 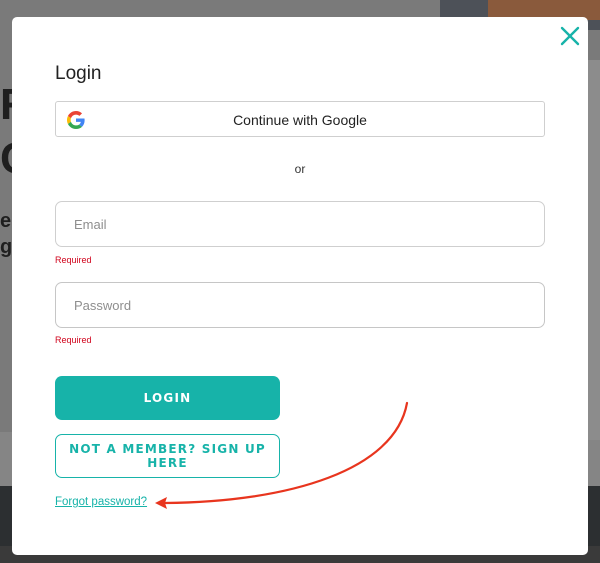 What do you see at coordinates (300, 305) in the screenshot?
I see `password-field` at bounding box center [300, 305].